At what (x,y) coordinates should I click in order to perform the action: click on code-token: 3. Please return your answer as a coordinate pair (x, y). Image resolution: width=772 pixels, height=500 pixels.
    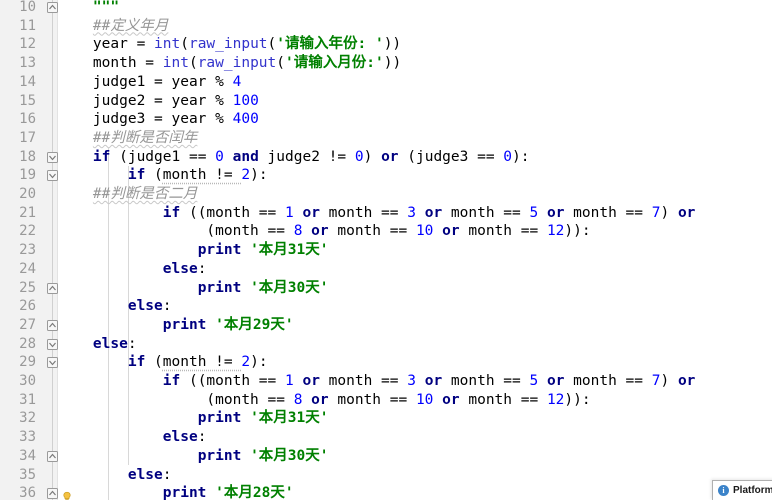
    Looking at the image, I should click on (411, 381).